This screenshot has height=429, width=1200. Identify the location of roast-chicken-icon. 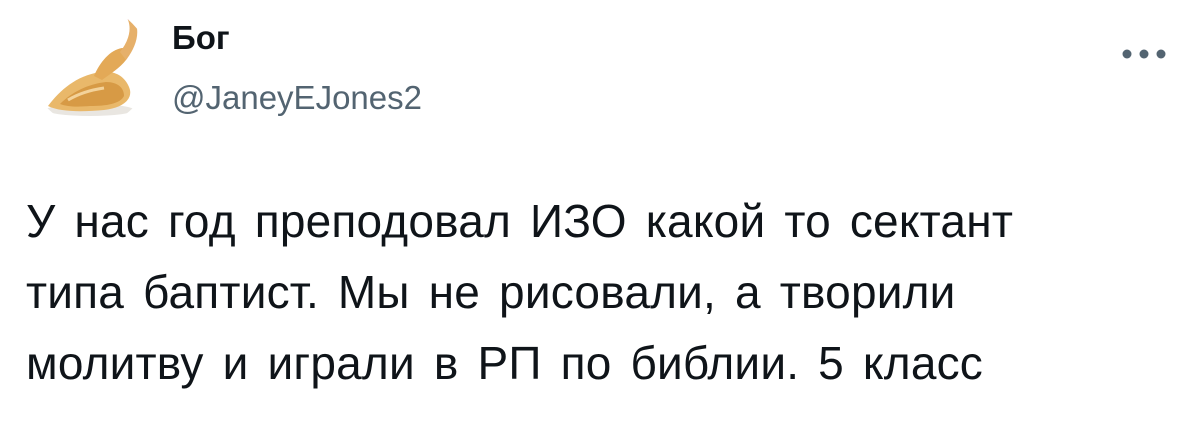
(90, 66).